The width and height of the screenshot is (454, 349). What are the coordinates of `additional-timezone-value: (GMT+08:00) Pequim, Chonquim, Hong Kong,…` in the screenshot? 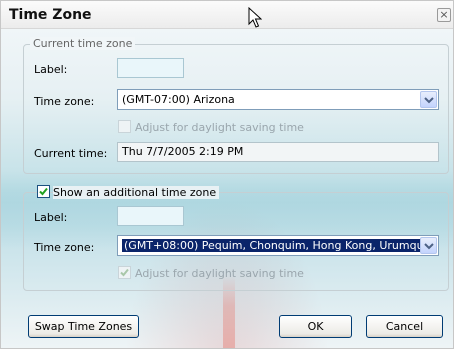 It's located at (274, 245).